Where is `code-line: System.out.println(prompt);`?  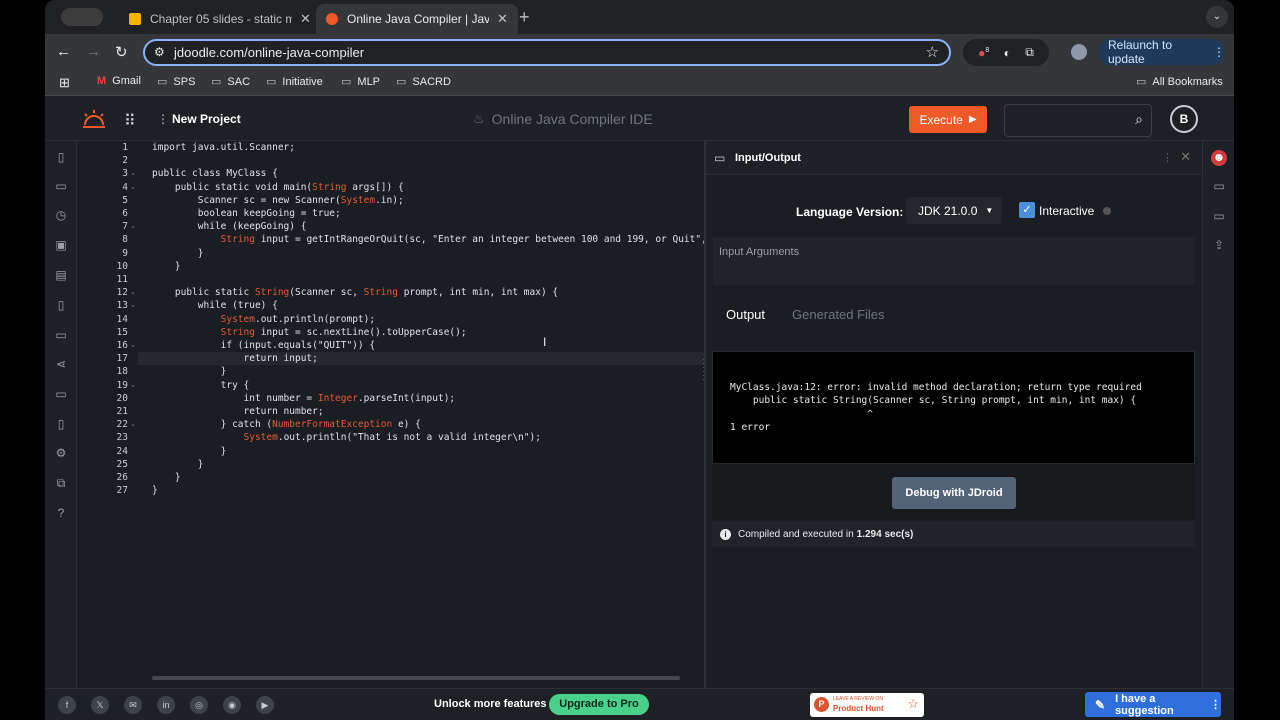 code-line: System.out.println(prompt); is located at coordinates (263, 319).